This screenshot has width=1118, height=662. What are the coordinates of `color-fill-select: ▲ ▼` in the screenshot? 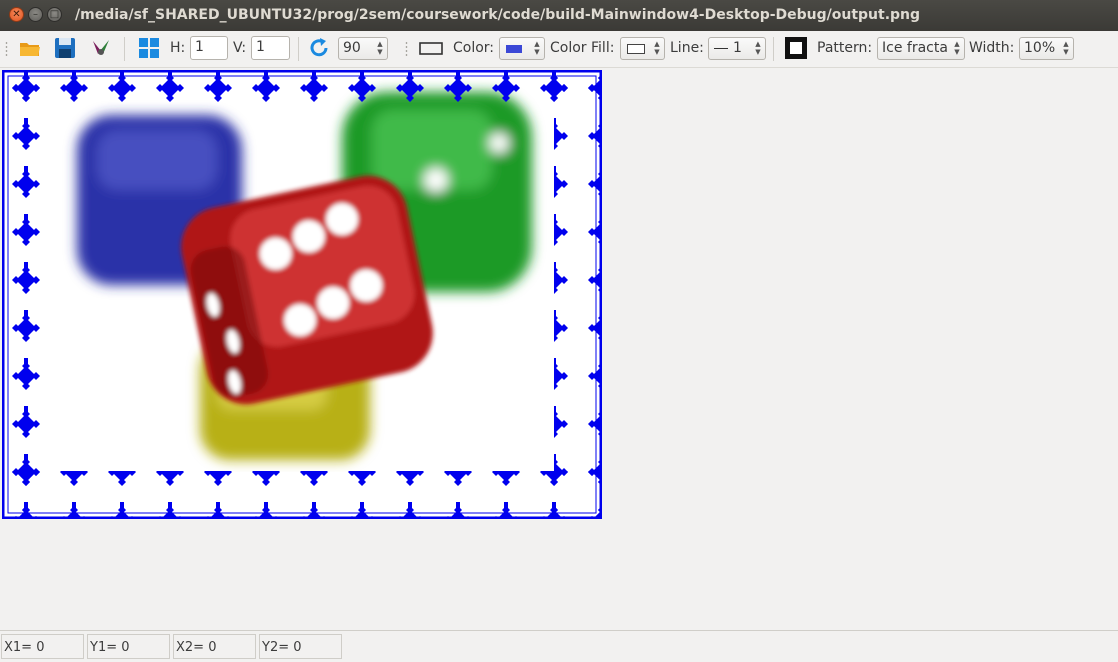 It's located at (642, 48).